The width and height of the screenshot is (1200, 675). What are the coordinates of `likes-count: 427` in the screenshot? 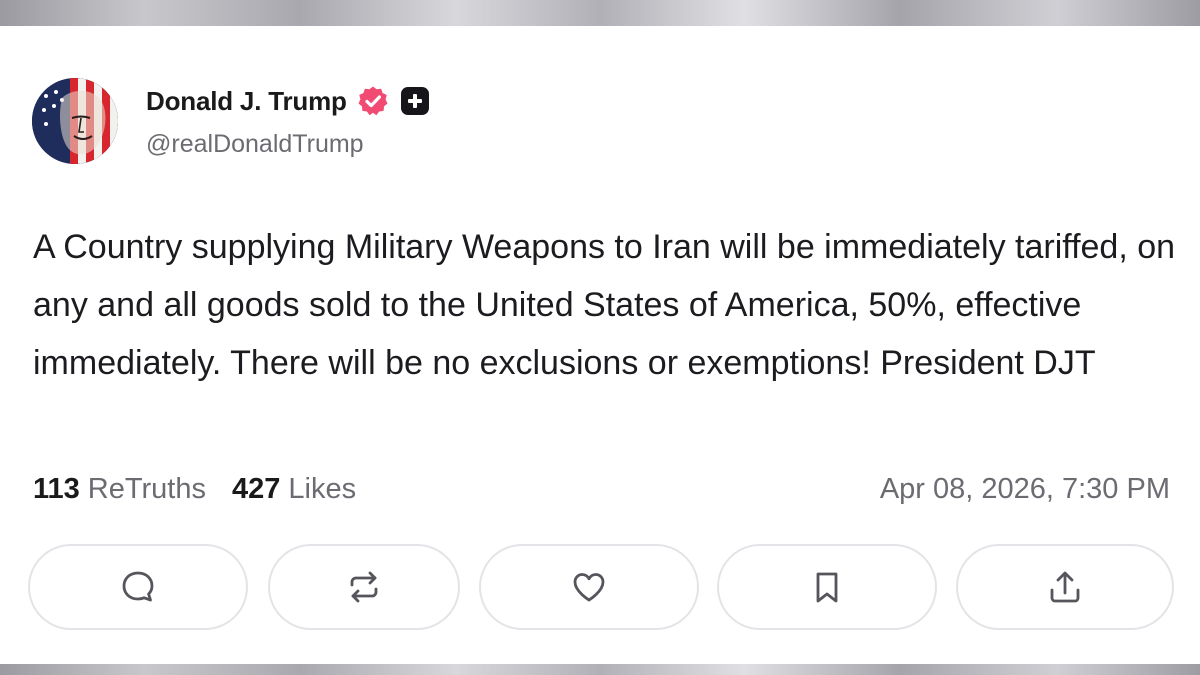 It's located at (256, 489).